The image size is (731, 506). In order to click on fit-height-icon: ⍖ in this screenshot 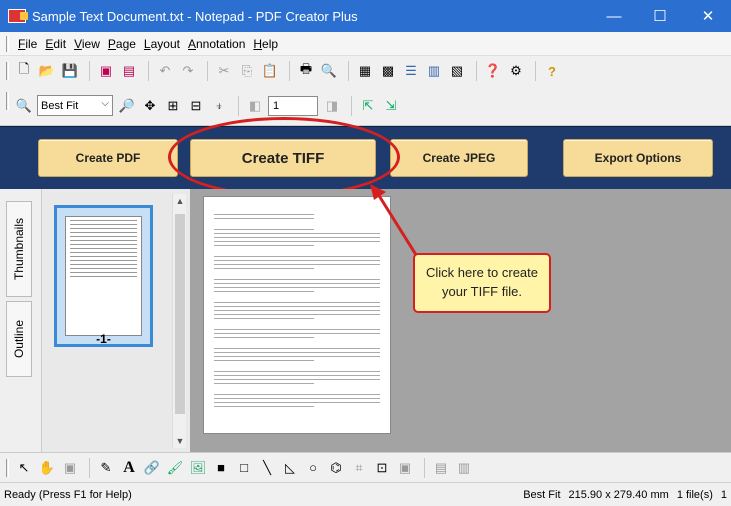, I will do `click(219, 106)`.